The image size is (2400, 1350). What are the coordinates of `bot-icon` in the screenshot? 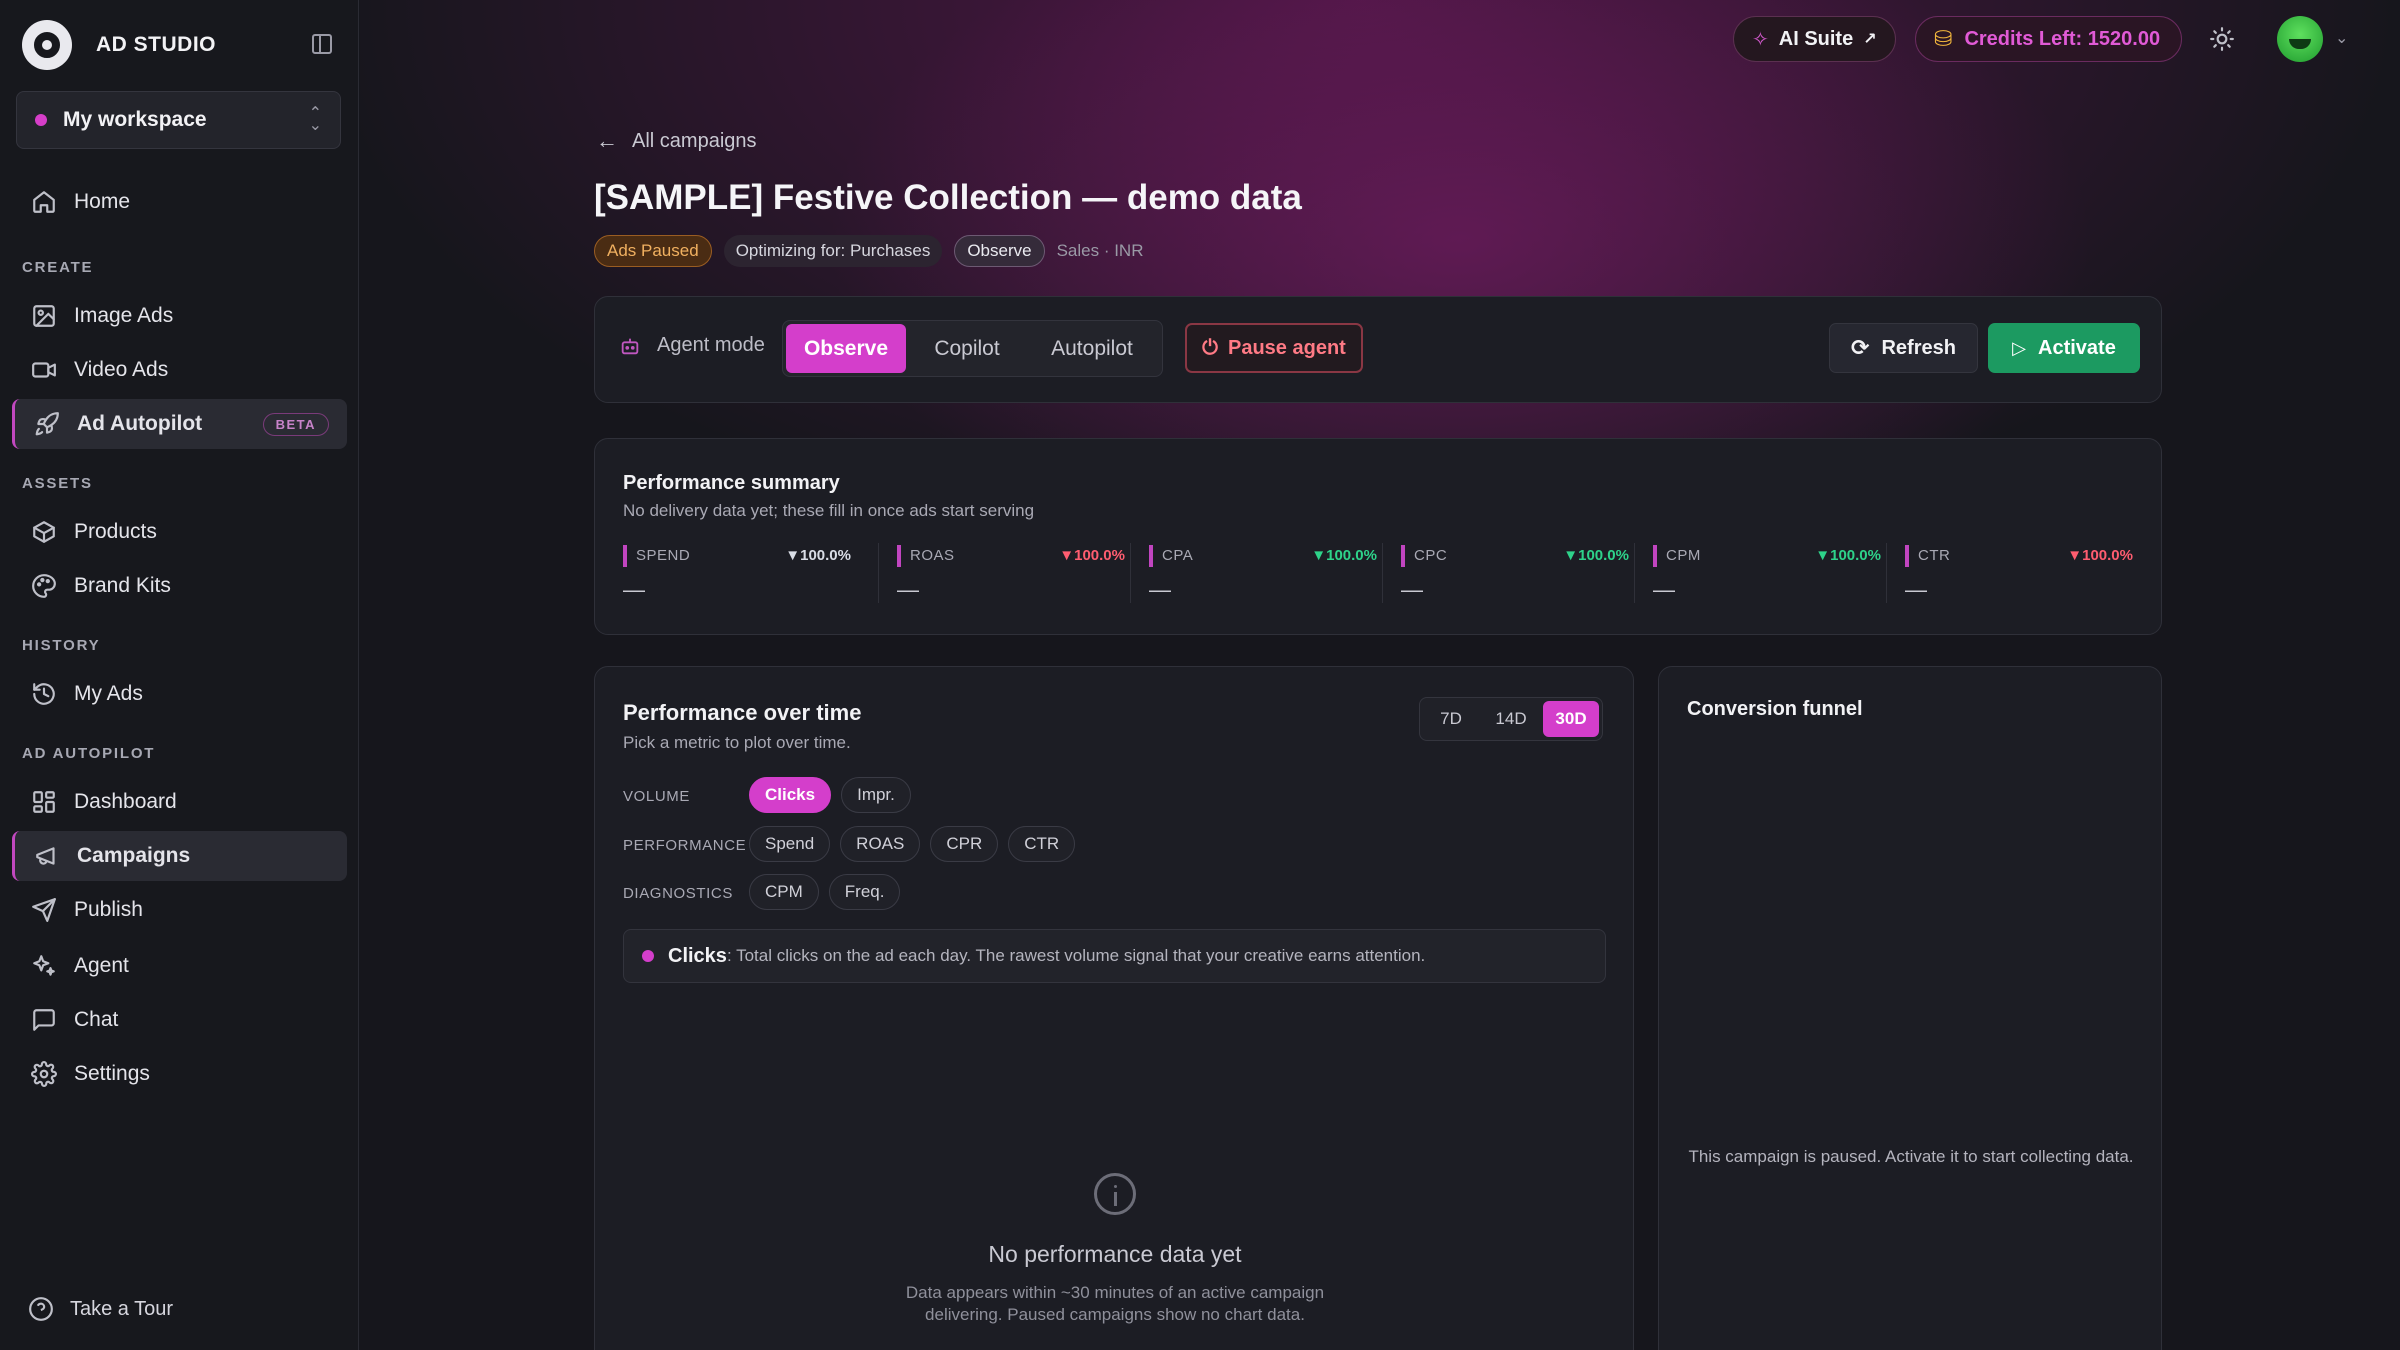 It's located at (630, 346).